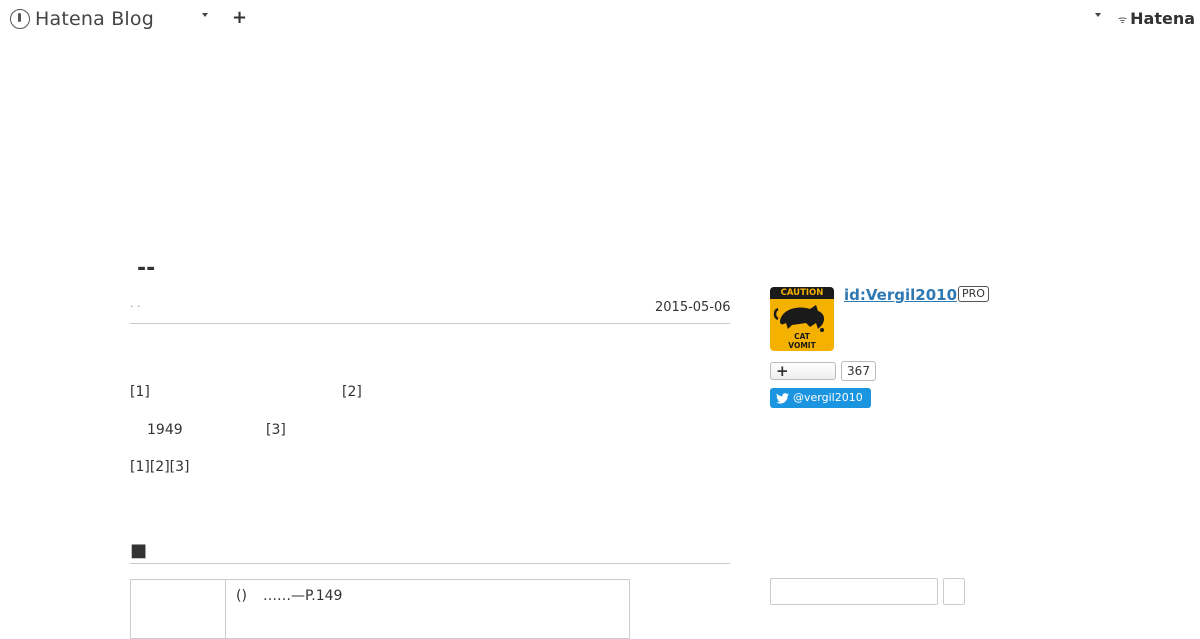 The height and width of the screenshot is (639, 1200). Describe the element at coordinates (380, 609) in the screenshot. I see `reference-table: () ……—P.149` at that location.